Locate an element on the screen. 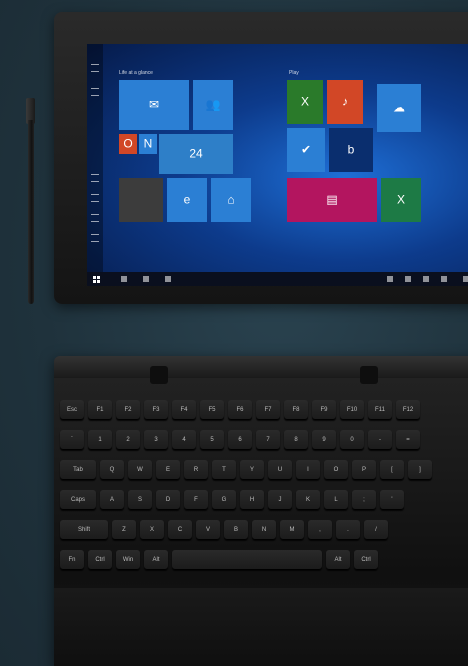  key-f8: F8 is located at coordinates (296, 410).